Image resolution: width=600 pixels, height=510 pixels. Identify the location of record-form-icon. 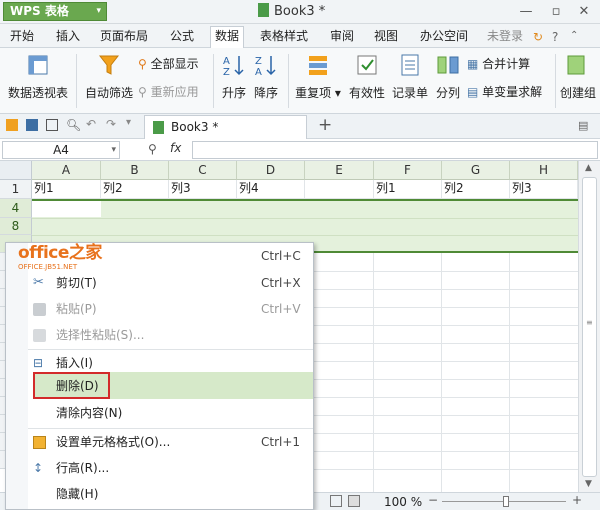
(410, 65).